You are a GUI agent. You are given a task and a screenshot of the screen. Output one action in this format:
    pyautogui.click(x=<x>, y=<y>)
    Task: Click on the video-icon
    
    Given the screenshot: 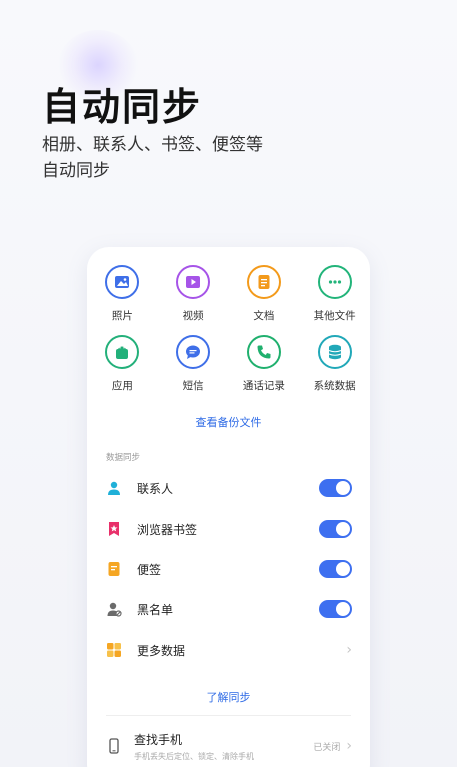 What is the action you would take?
    pyautogui.click(x=193, y=282)
    